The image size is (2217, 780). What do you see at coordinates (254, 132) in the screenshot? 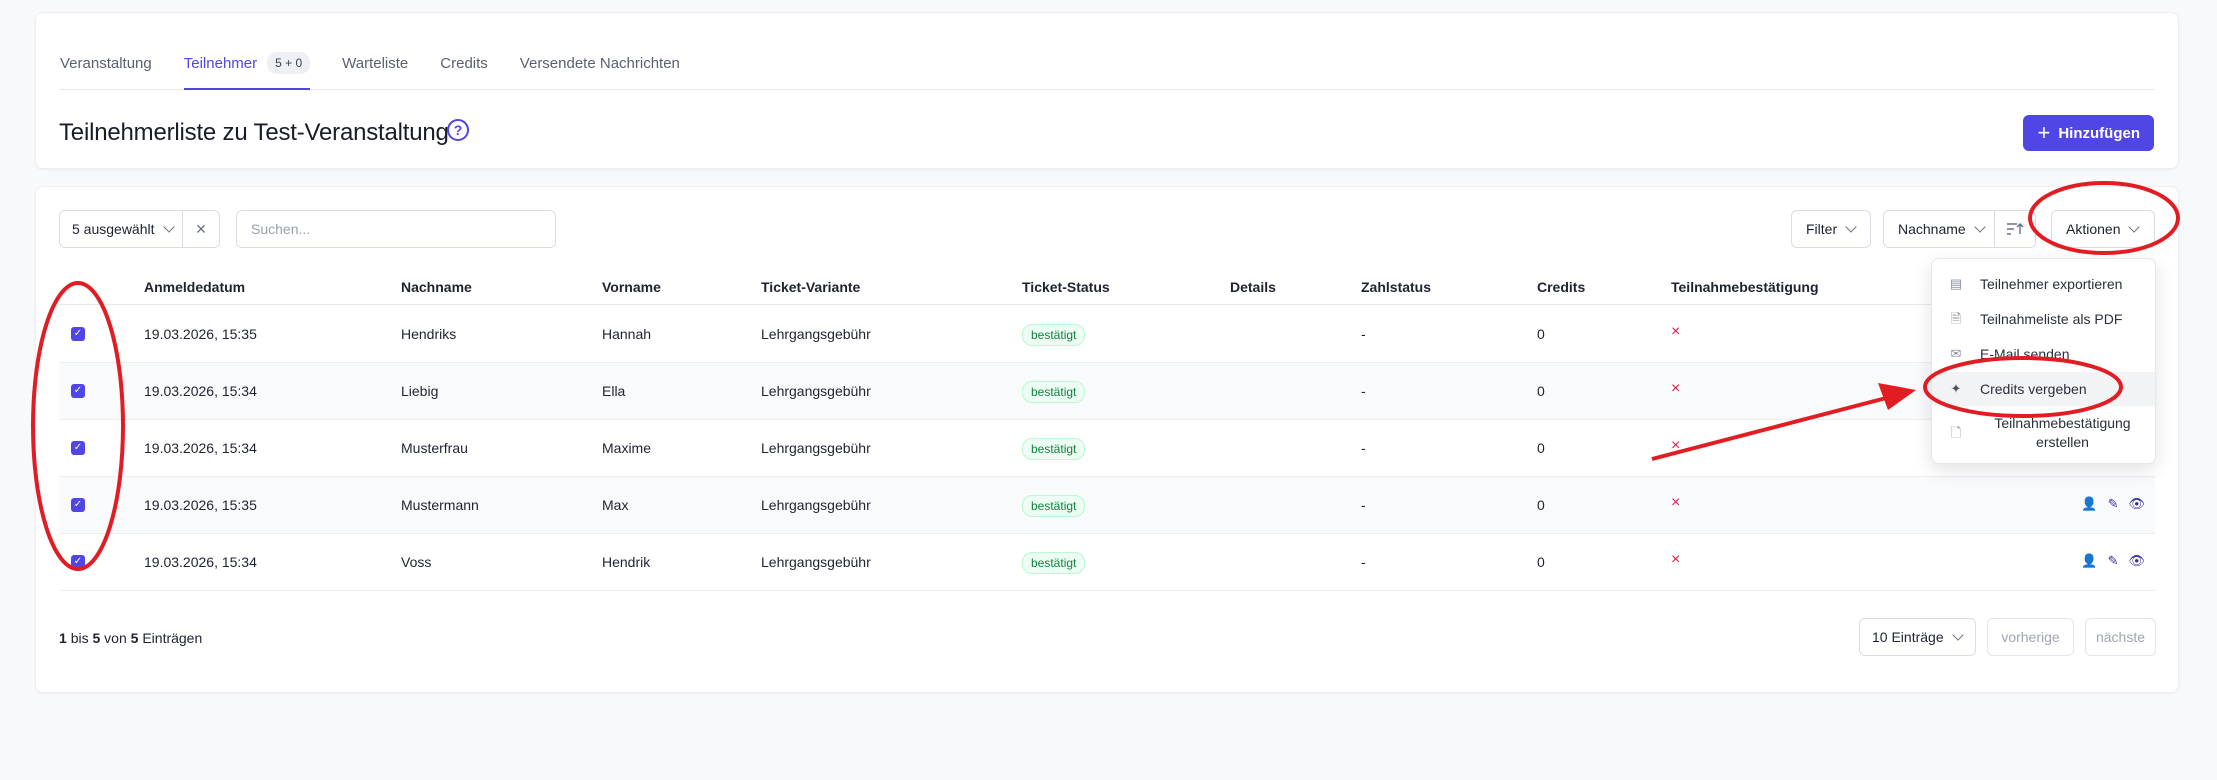
I see `page-title: Teilnehmerliste zu Test-Veranstaltung` at bounding box center [254, 132].